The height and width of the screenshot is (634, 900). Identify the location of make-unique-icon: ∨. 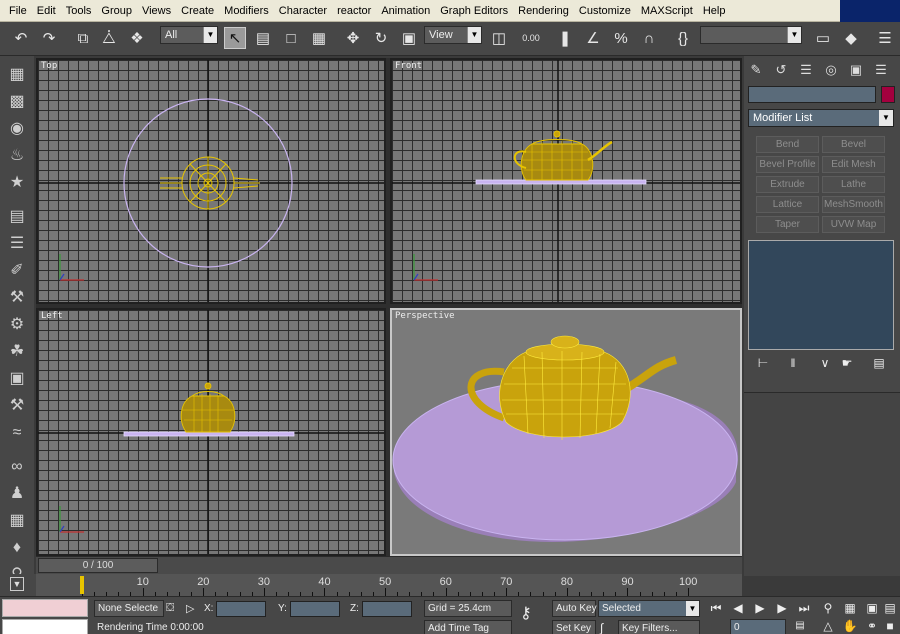
(825, 364).